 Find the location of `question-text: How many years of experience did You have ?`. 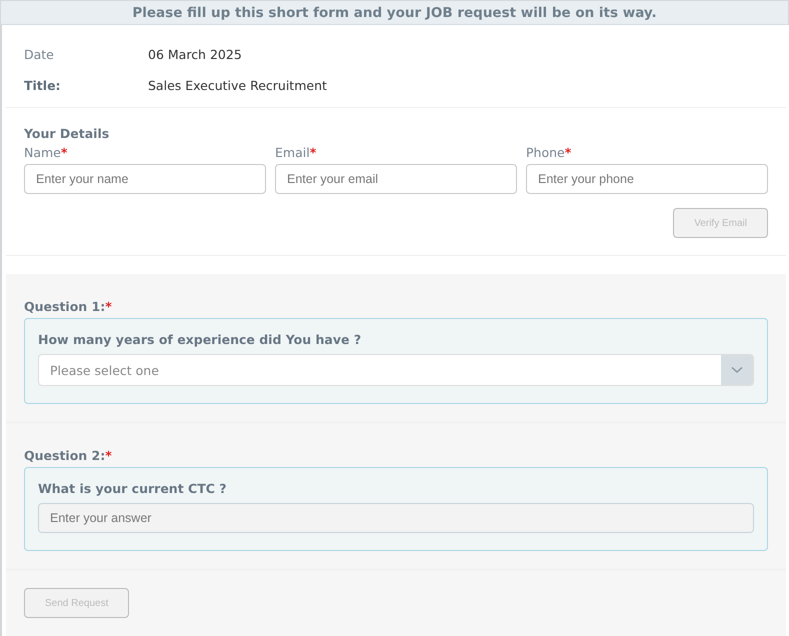

question-text: How many years of experience did You have ? is located at coordinates (200, 339).